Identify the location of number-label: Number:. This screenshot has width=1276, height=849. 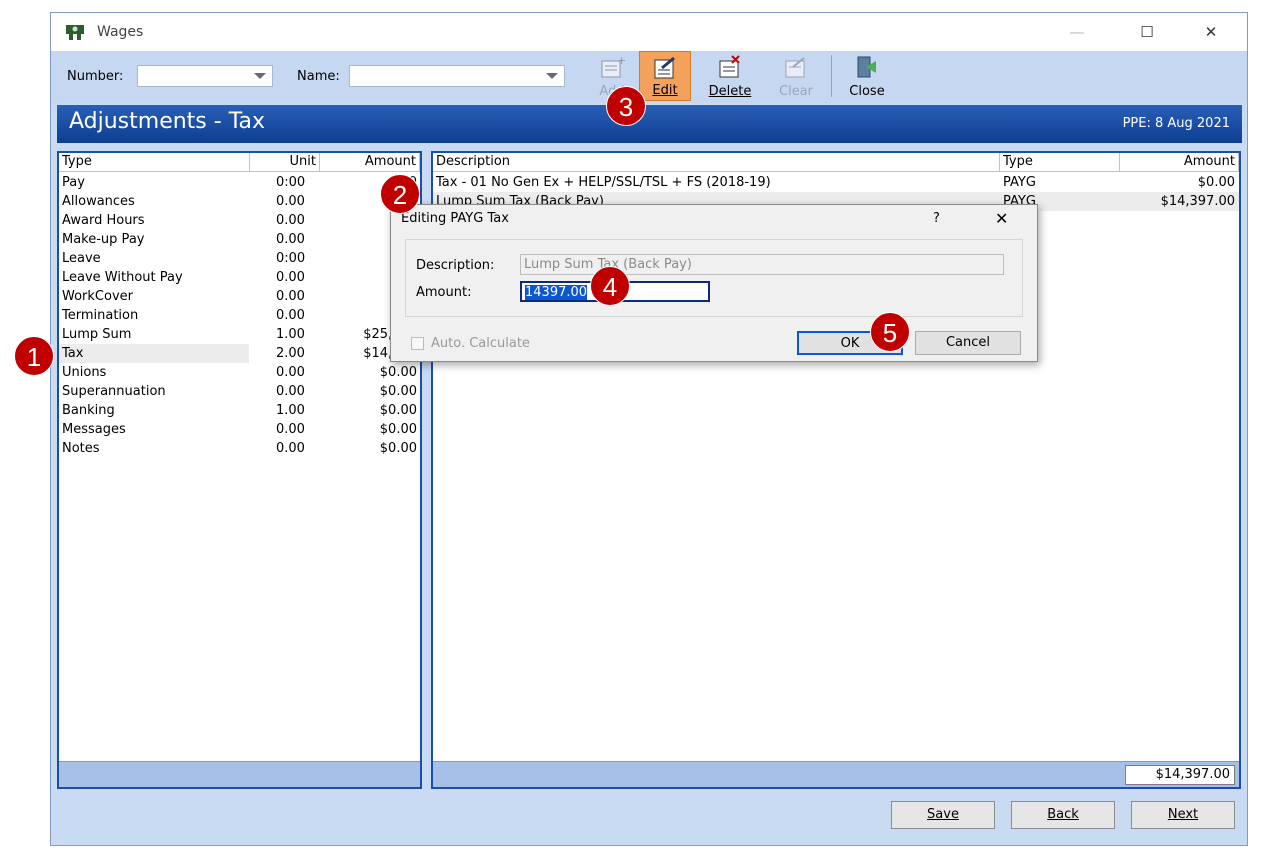
(95, 76).